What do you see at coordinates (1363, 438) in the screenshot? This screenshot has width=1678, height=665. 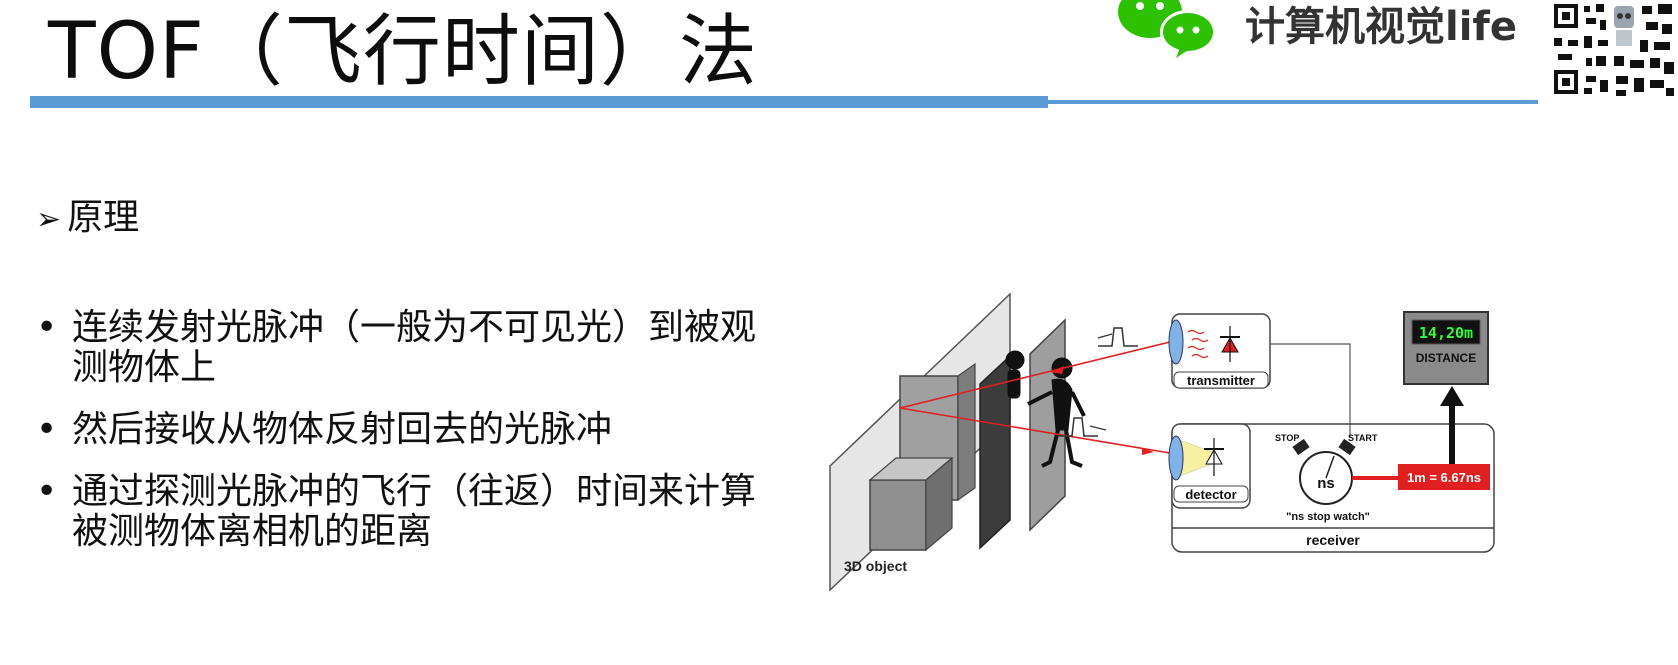 I see `start-label: START` at bounding box center [1363, 438].